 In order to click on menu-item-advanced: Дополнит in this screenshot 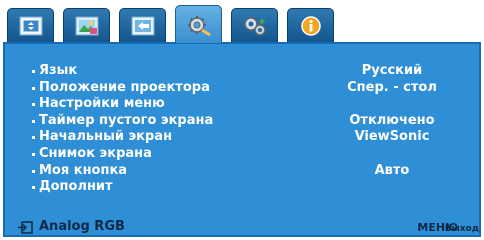, I will do `click(242, 187)`.